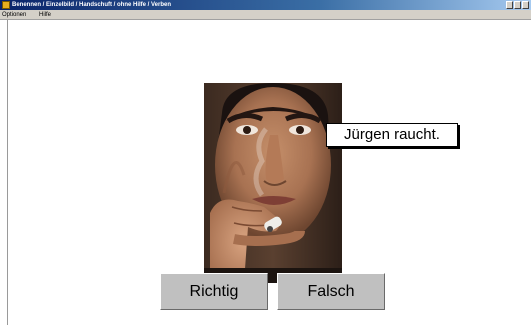 Image resolution: width=531 pixels, height=325 pixels. Describe the element at coordinates (331, 291) in the screenshot. I see `falsch-button: Falsch` at that location.